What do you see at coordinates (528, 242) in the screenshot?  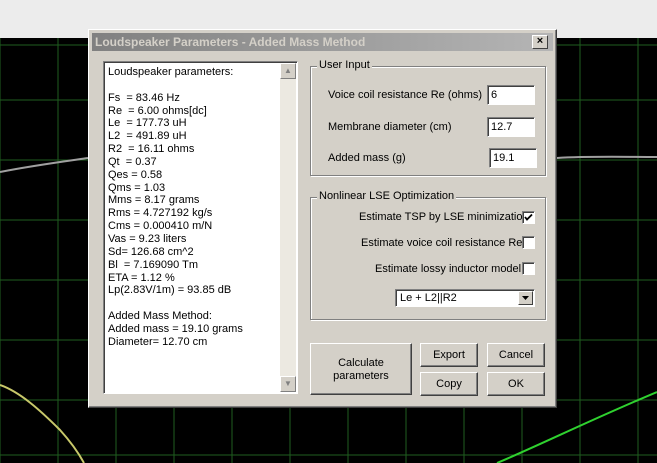 I see `estimate-re-checkbox` at bounding box center [528, 242].